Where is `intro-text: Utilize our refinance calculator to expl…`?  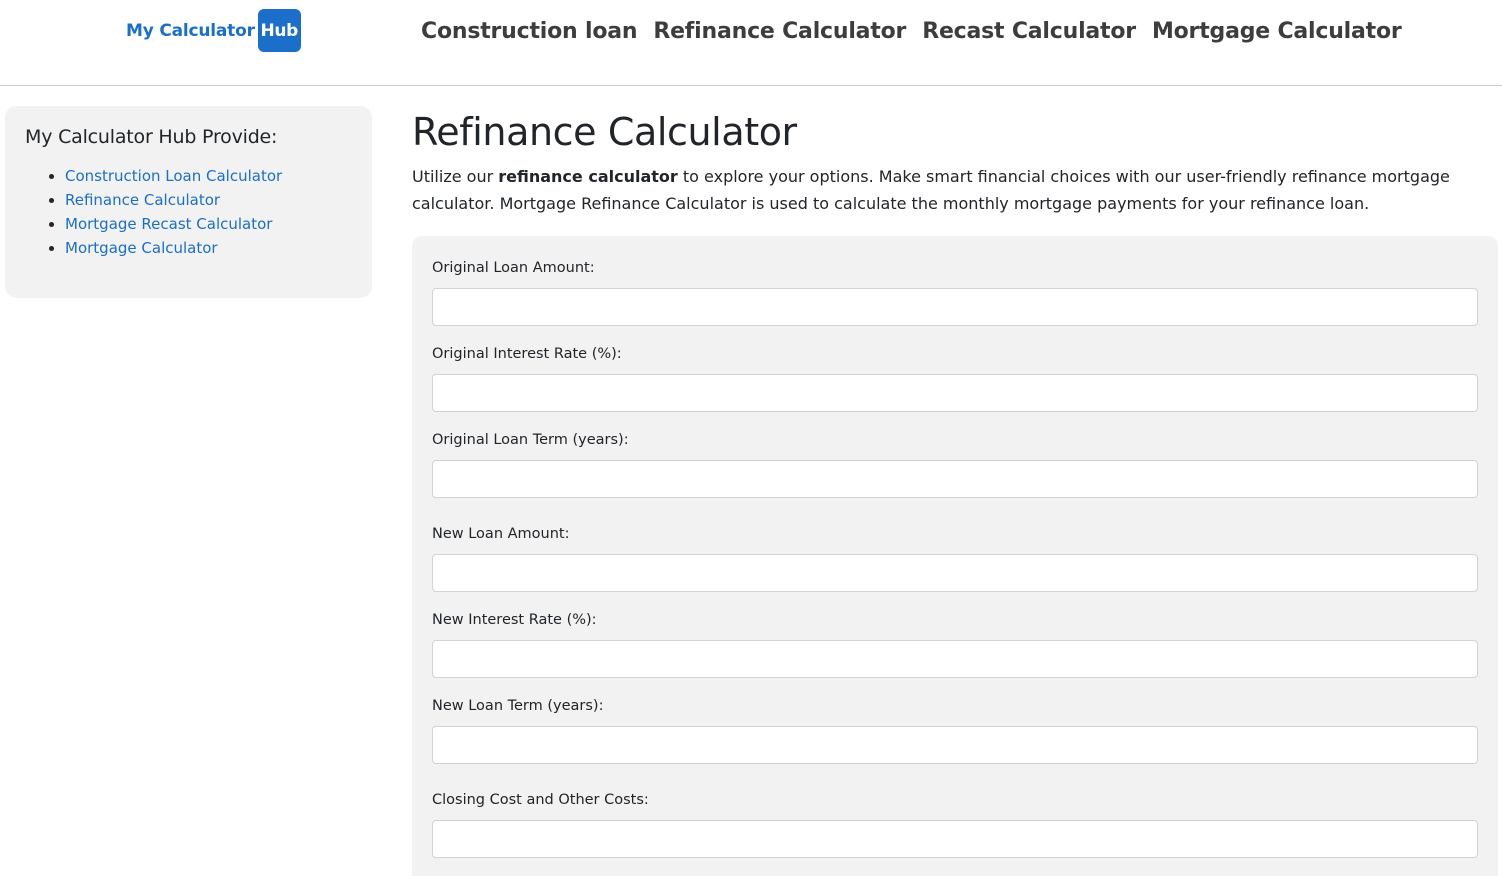
intro-text: Utilize our refinance calculator to expl… is located at coordinates (942, 190).